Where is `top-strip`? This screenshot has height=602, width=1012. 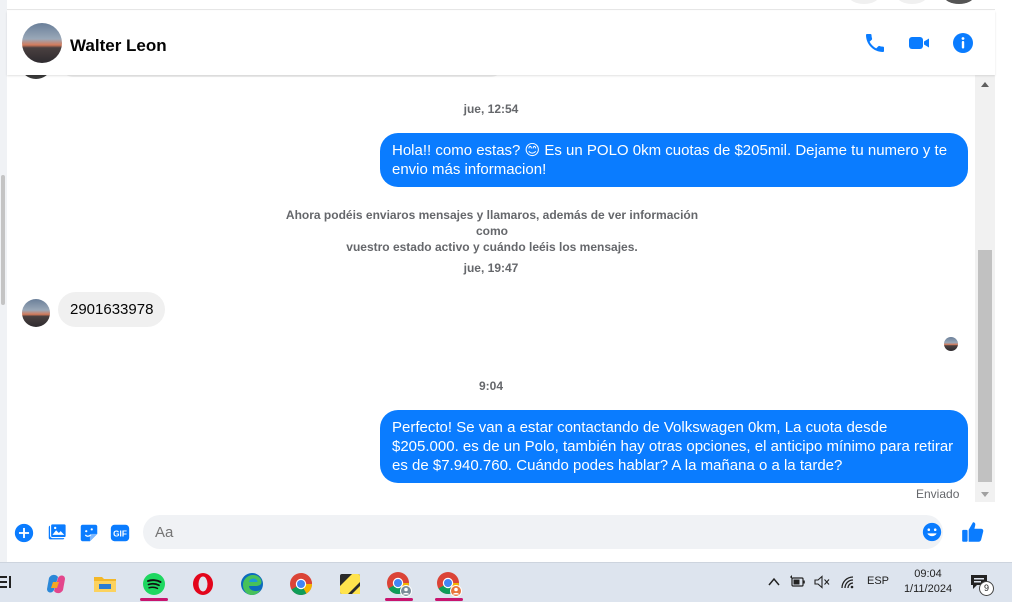 top-strip is located at coordinates (501, 5).